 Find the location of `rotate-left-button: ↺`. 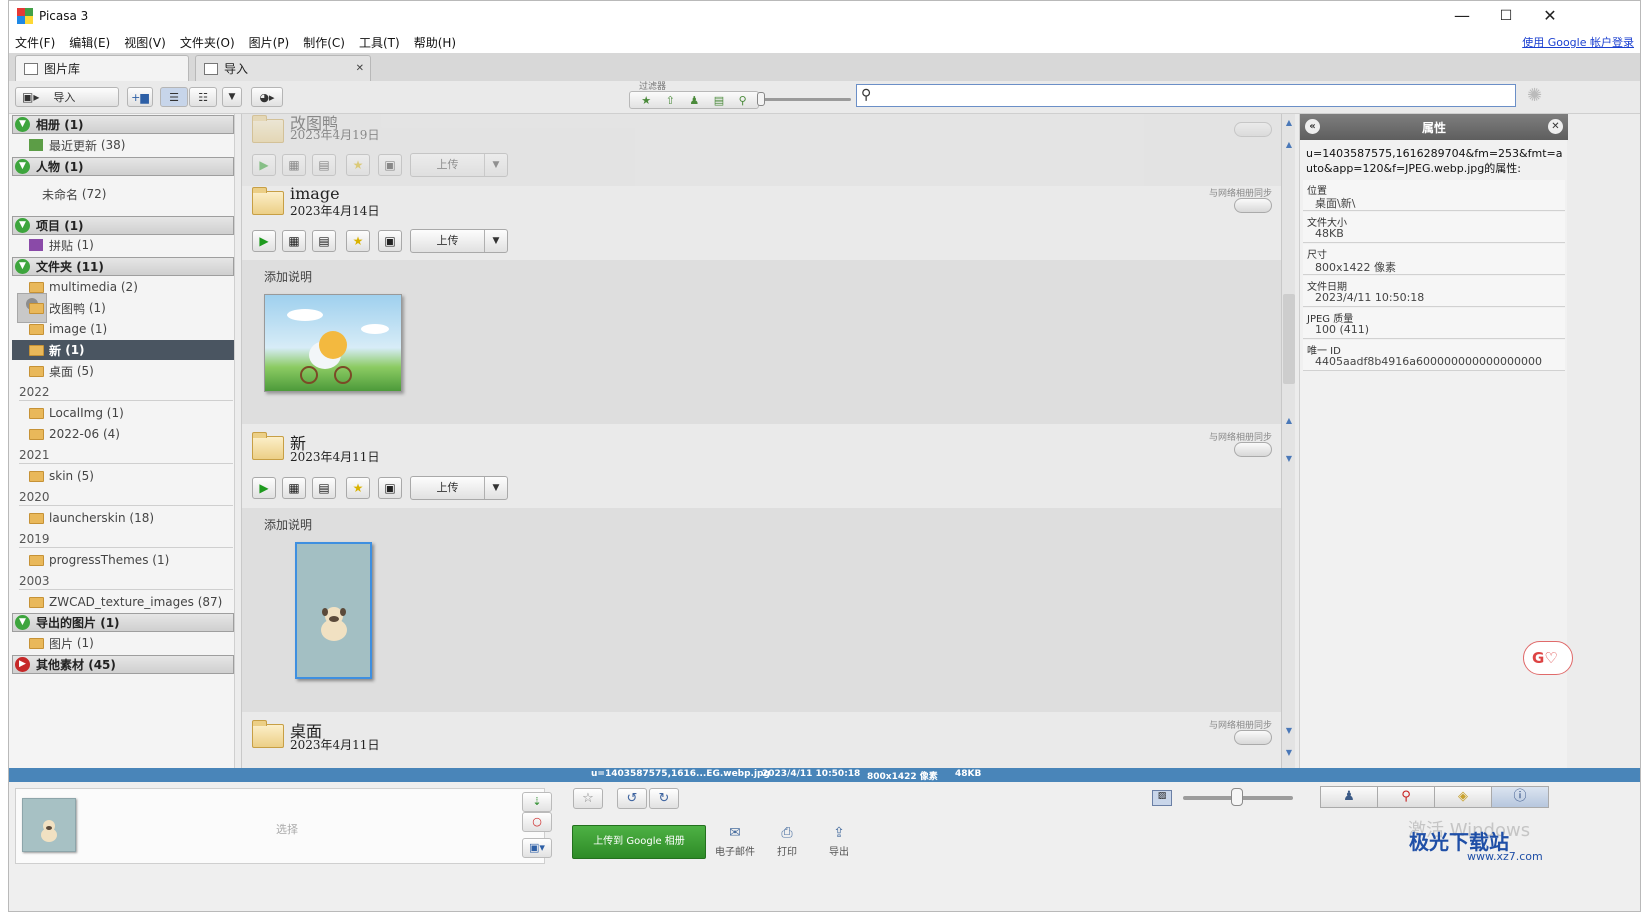

rotate-left-button: ↺ is located at coordinates (632, 798).